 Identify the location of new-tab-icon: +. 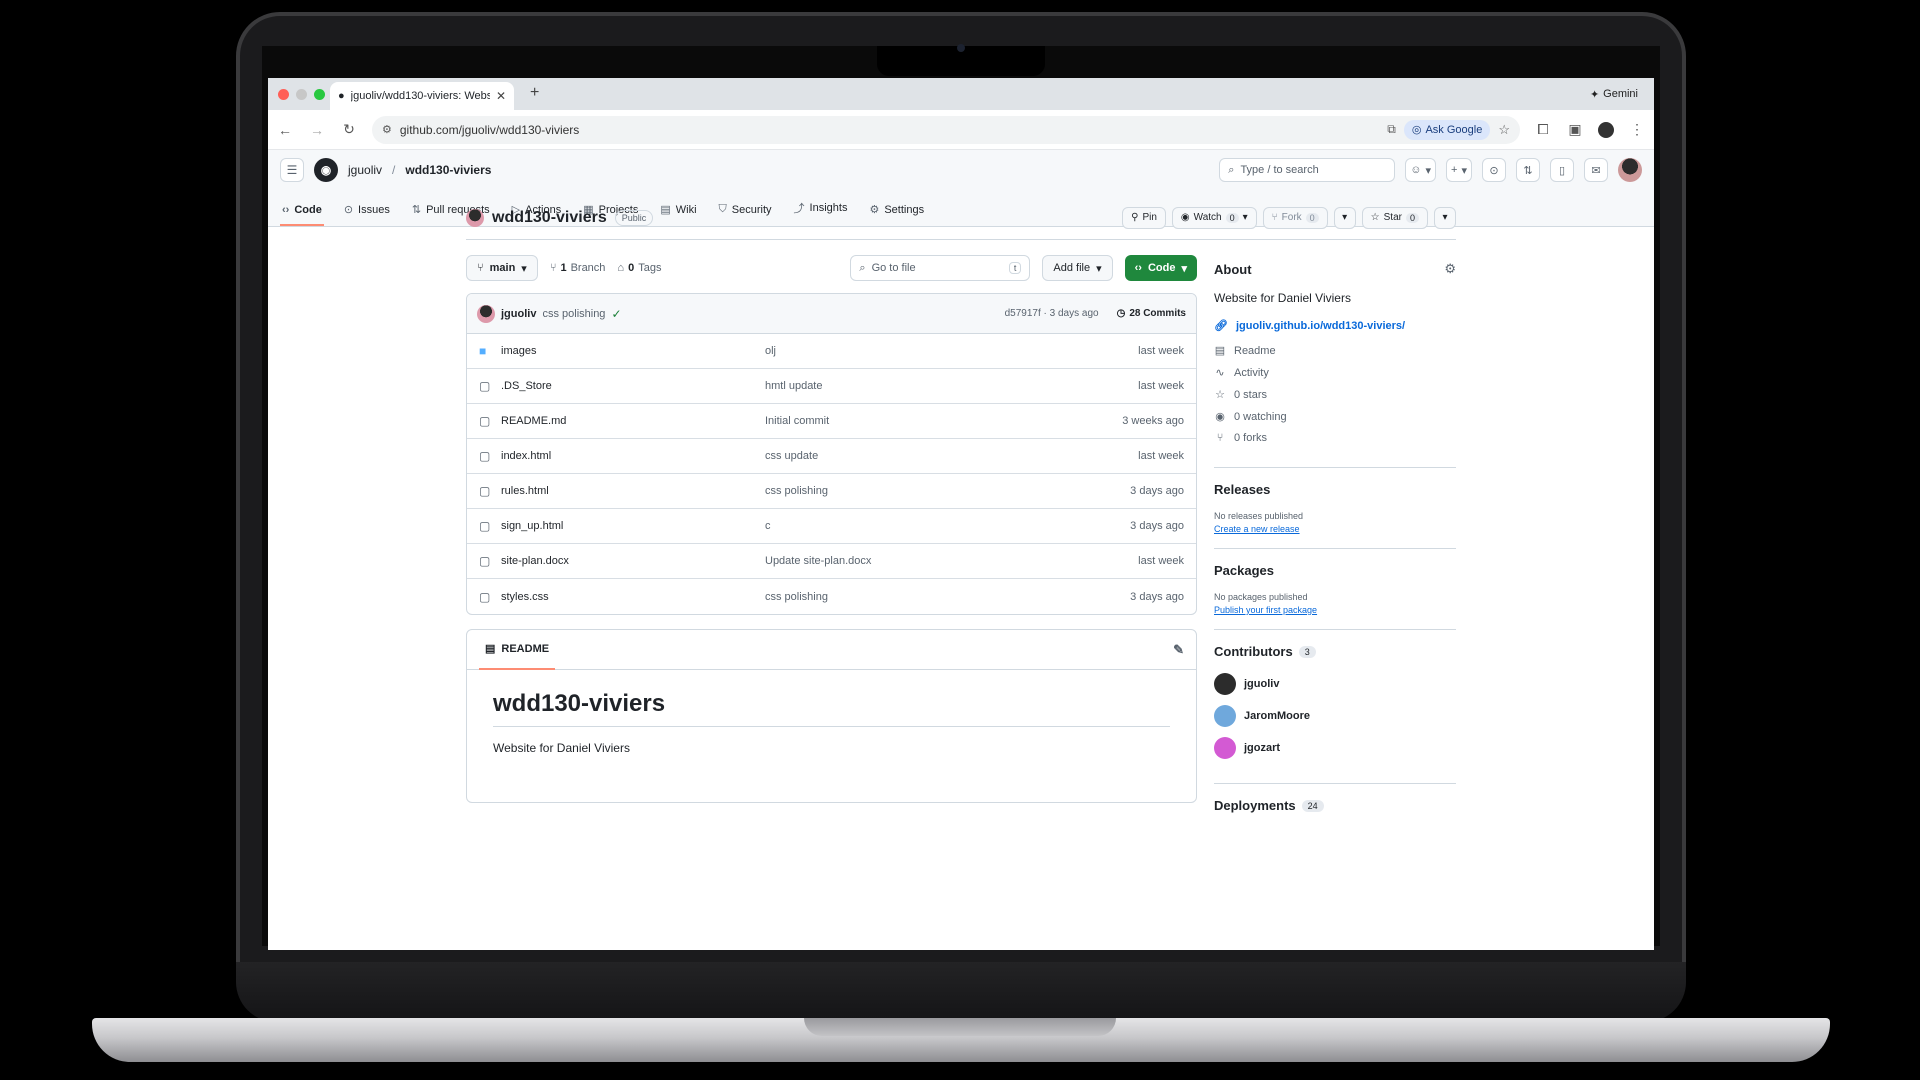
(534, 93).